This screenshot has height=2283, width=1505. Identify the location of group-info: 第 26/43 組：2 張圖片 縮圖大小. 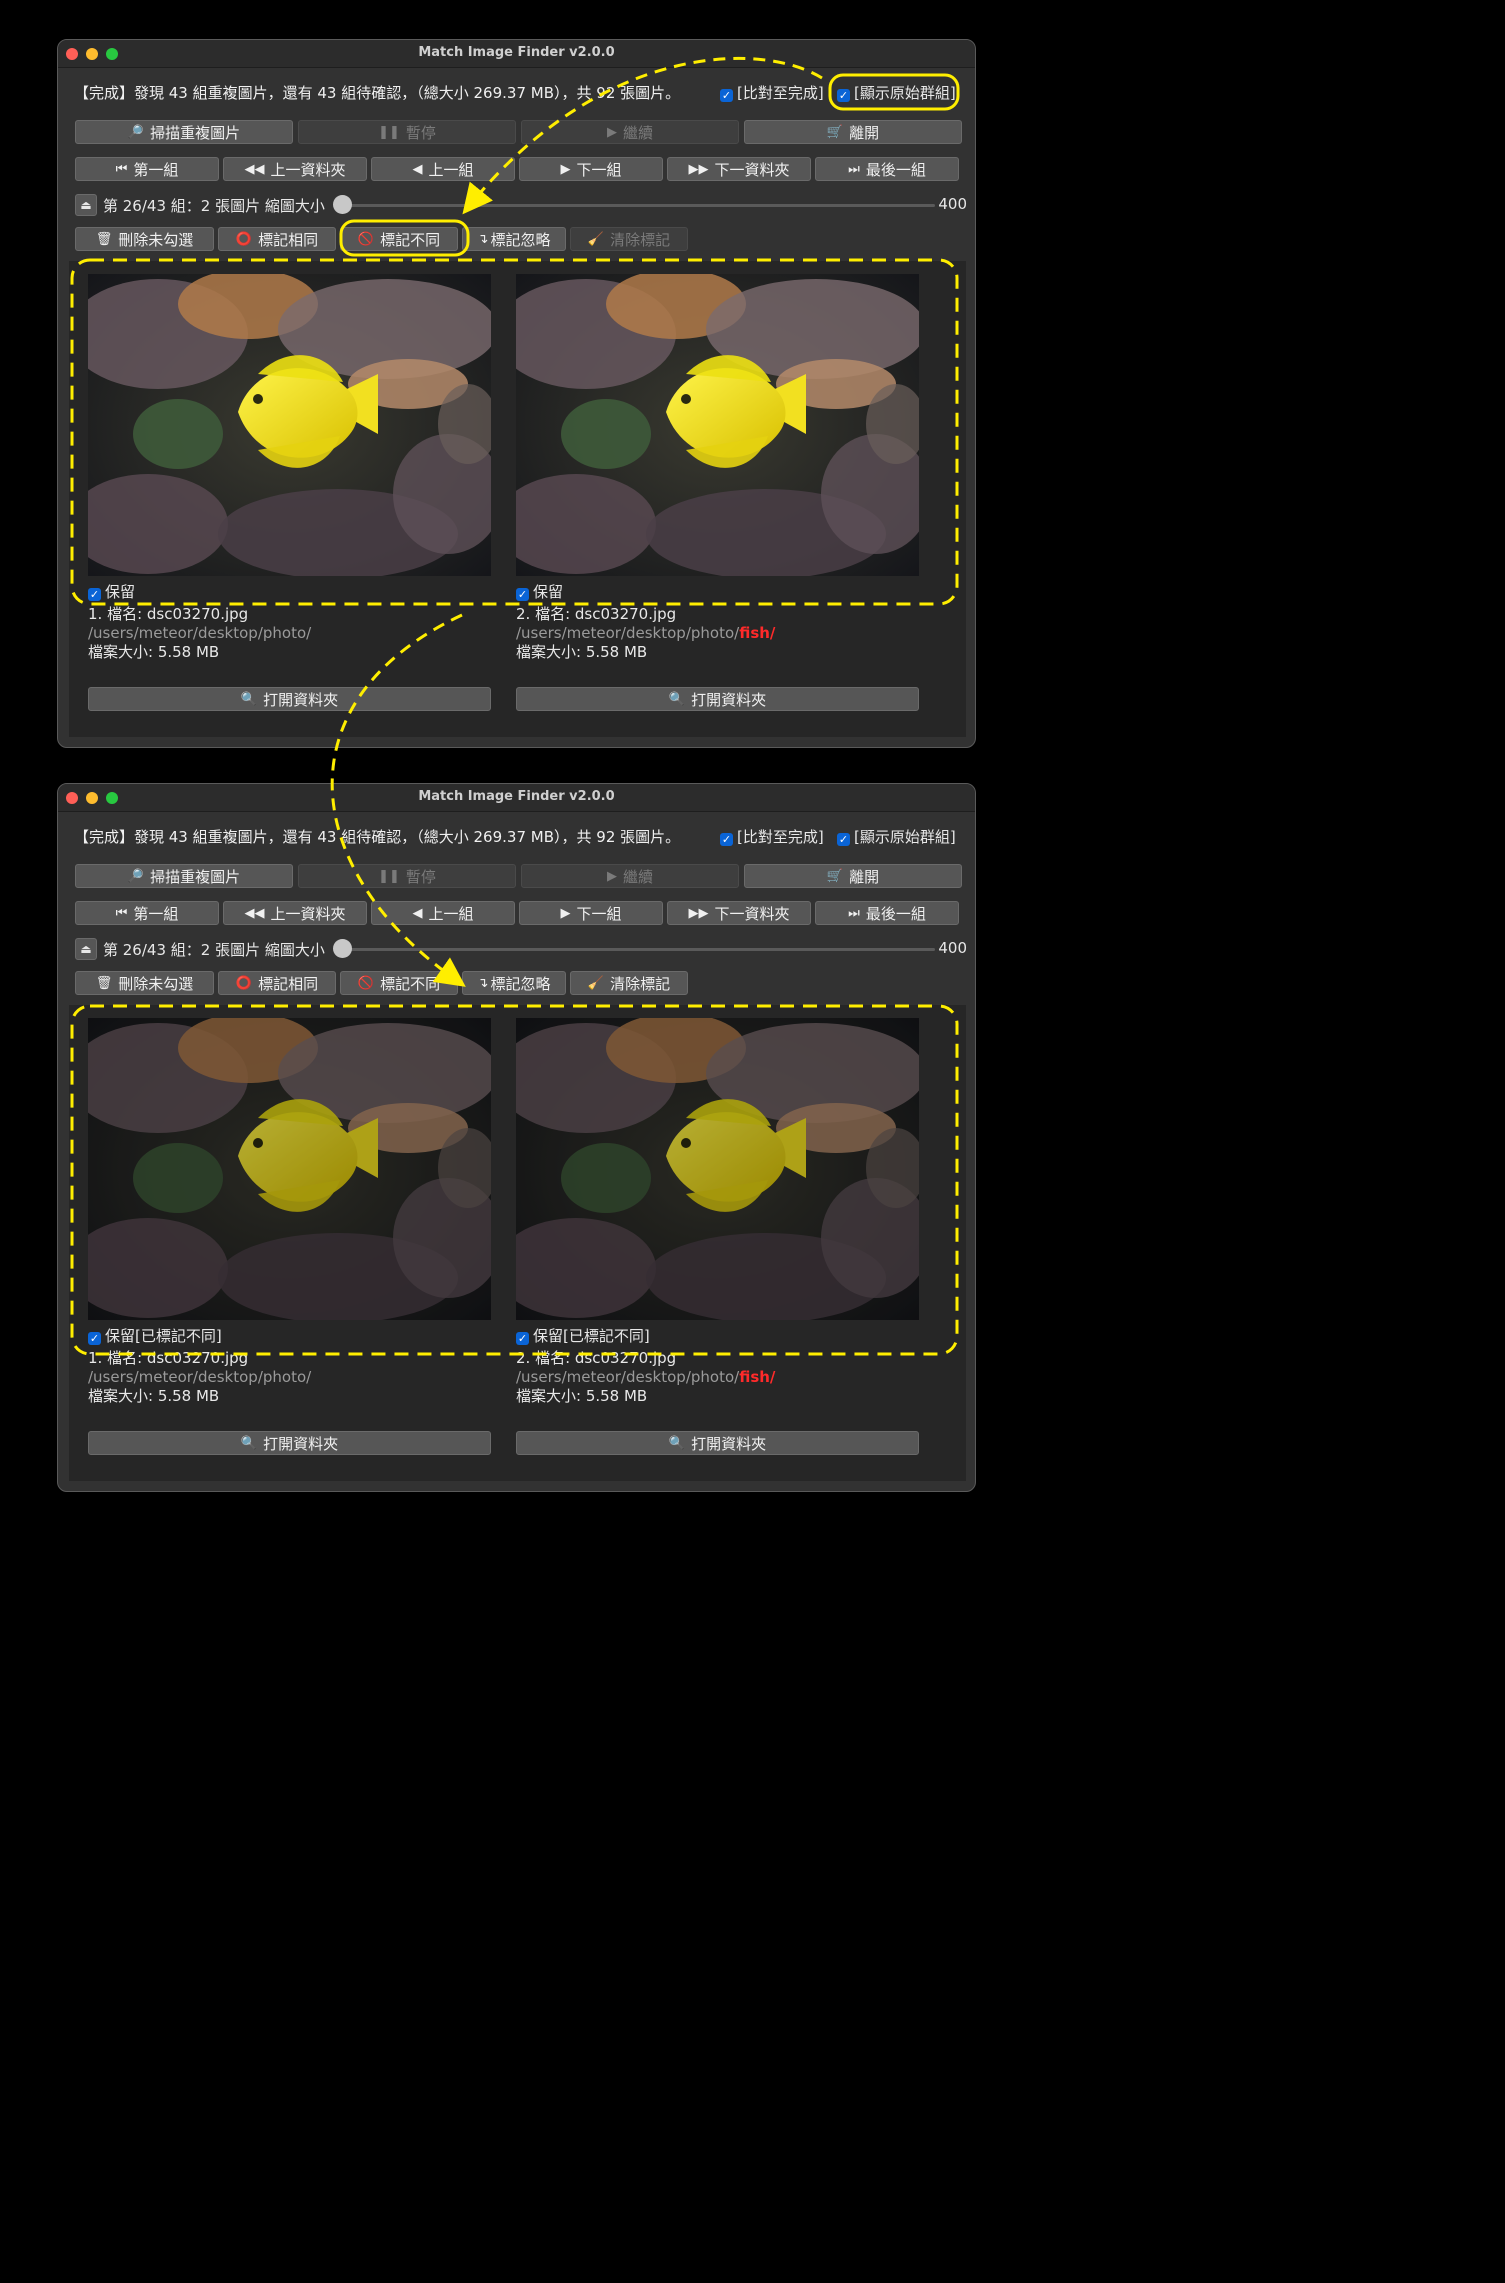
(214, 206).